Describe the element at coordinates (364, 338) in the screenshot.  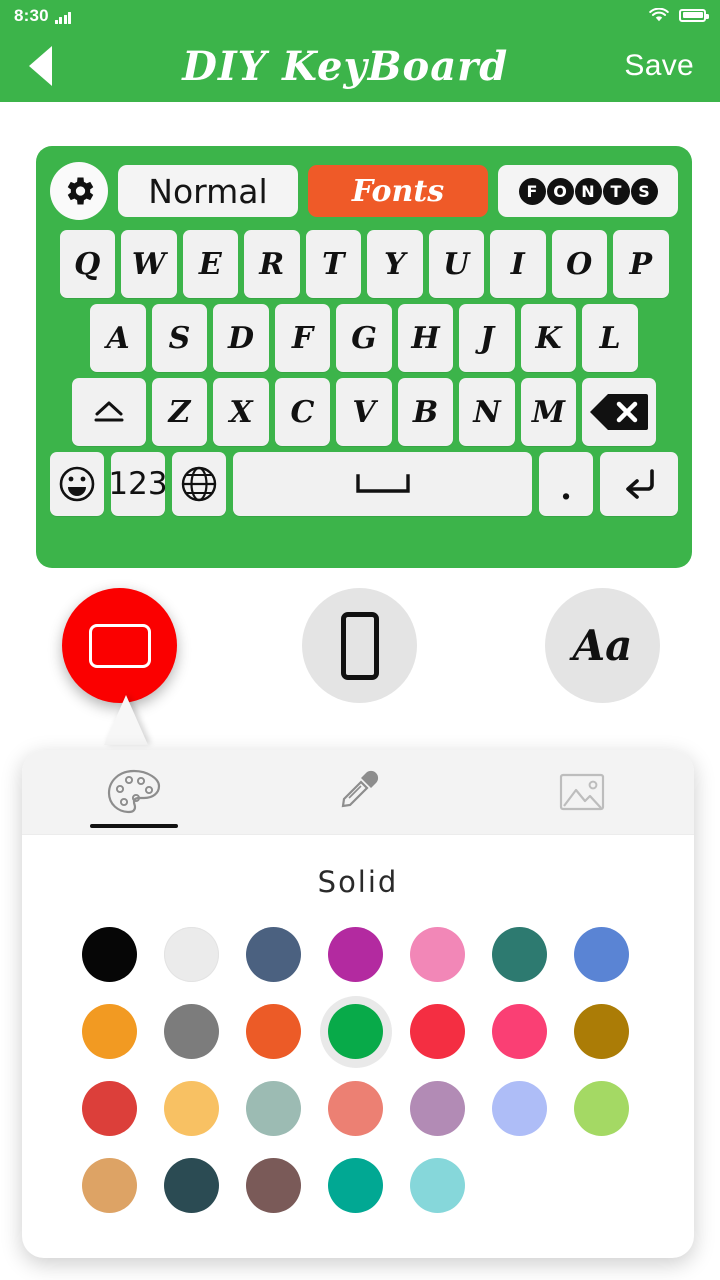
I see `key-g: G` at that location.